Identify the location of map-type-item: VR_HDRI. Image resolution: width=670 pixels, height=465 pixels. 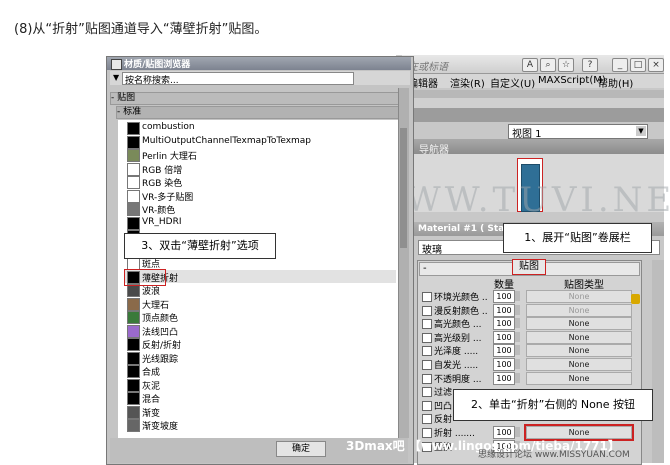
(260, 223).